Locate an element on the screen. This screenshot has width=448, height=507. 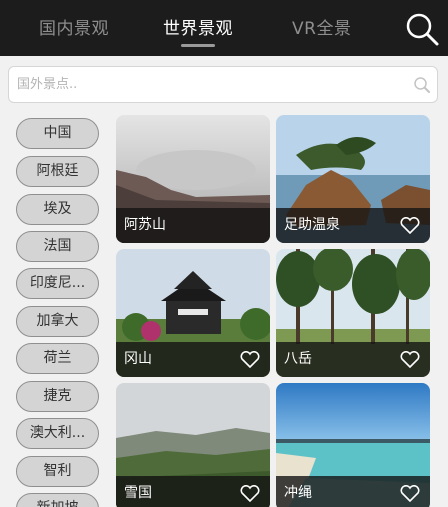
tab-domestic-scenery: 国内景观 is located at coordinates (74, 26).